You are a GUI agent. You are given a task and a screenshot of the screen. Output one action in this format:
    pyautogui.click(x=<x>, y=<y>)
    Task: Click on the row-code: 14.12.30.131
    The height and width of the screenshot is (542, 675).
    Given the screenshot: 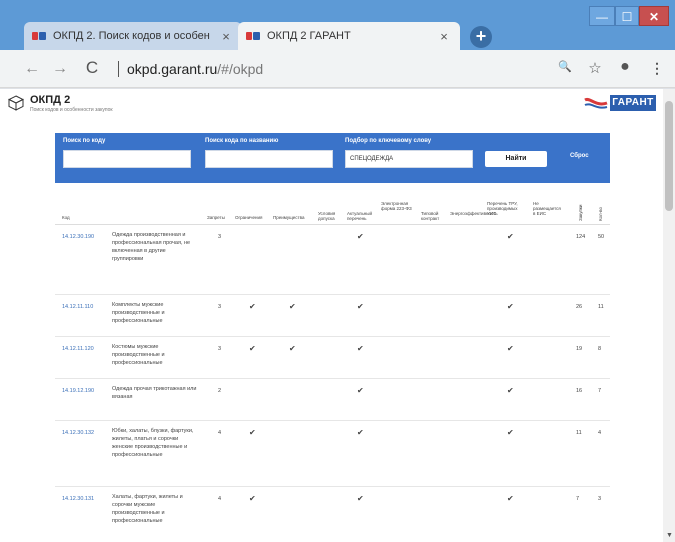 What is the action you would take?
    pyautogui.click(x=78, y=499)
    